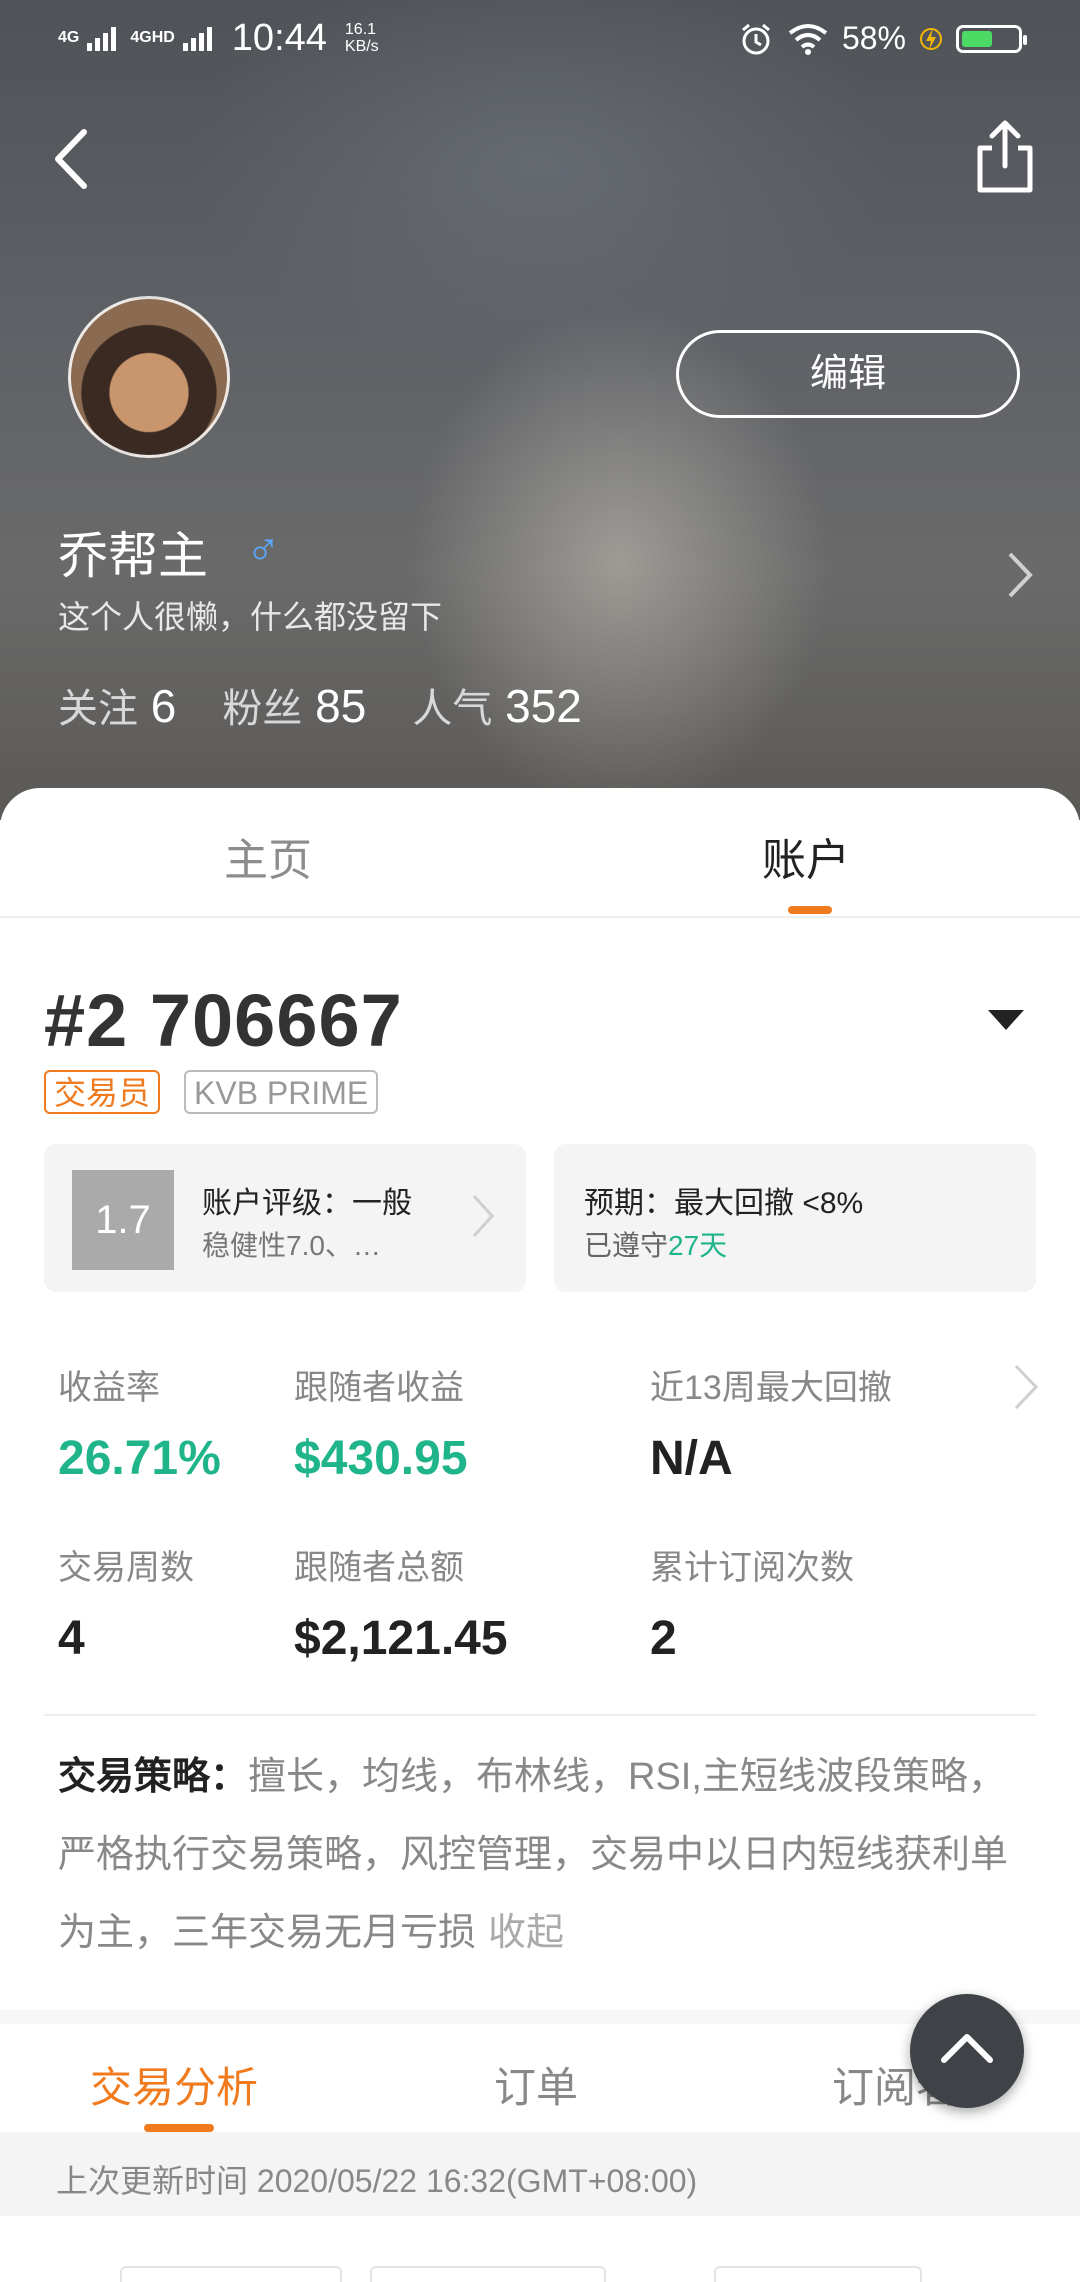 The image size is (1080, 2282). What do you see at coordinates (806, 856) in the screenshot?
I see `tab-account: 账户` at bounding box center [806, 856].